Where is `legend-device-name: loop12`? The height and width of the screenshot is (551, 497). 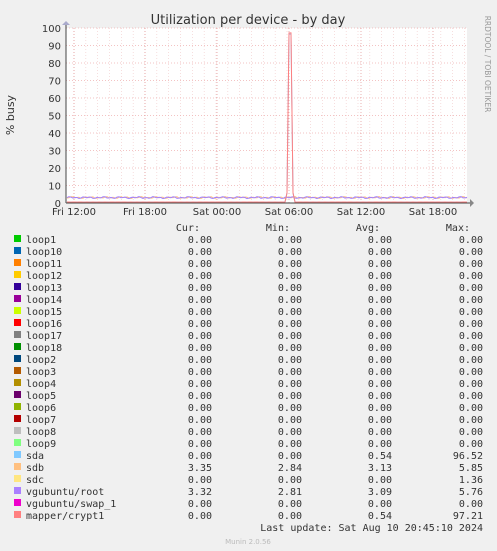
legend-device-name: loop12 is located at coordinates (44, 276).